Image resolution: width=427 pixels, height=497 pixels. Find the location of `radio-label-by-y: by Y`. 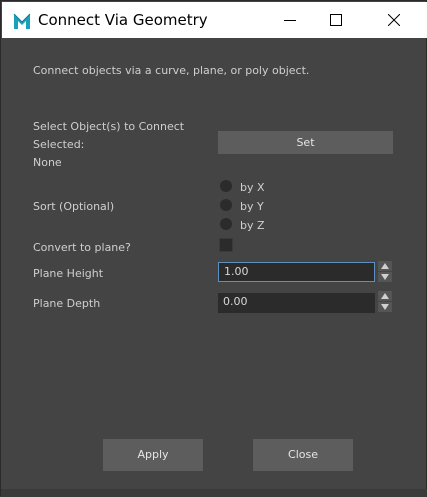

radio-label-by-y: by Y is located at coordinates (252, 206).